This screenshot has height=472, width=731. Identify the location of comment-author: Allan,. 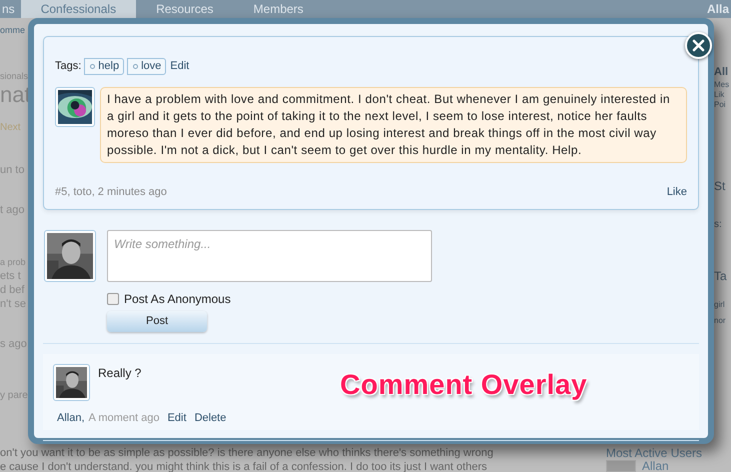
(71, 418).